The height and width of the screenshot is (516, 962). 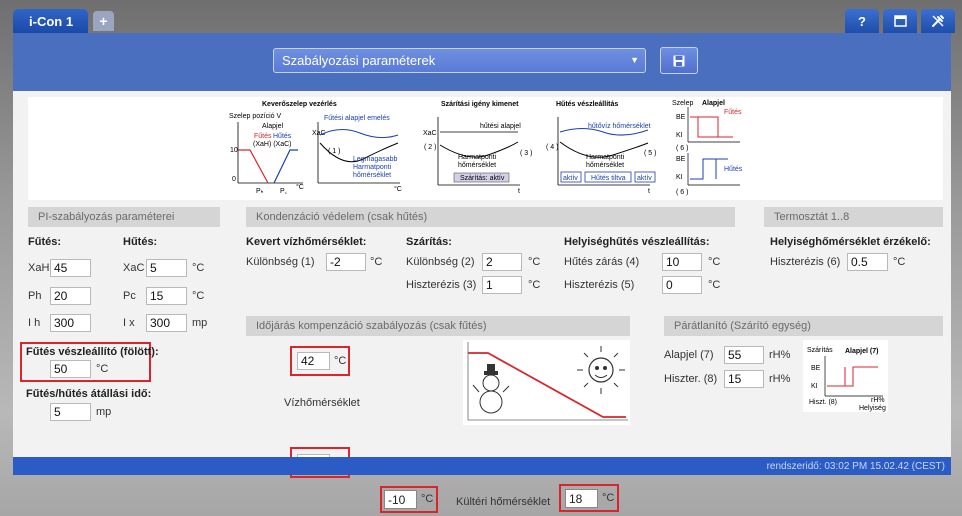 I want to click on sun-icon, so click(x=601, y=370).